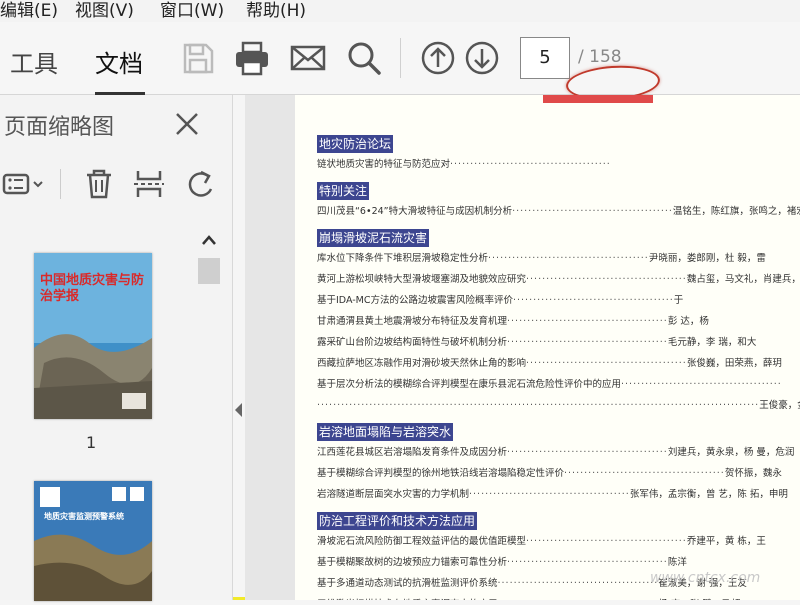  I want to click on menu-window: 窗口(W), so click(192, 10).